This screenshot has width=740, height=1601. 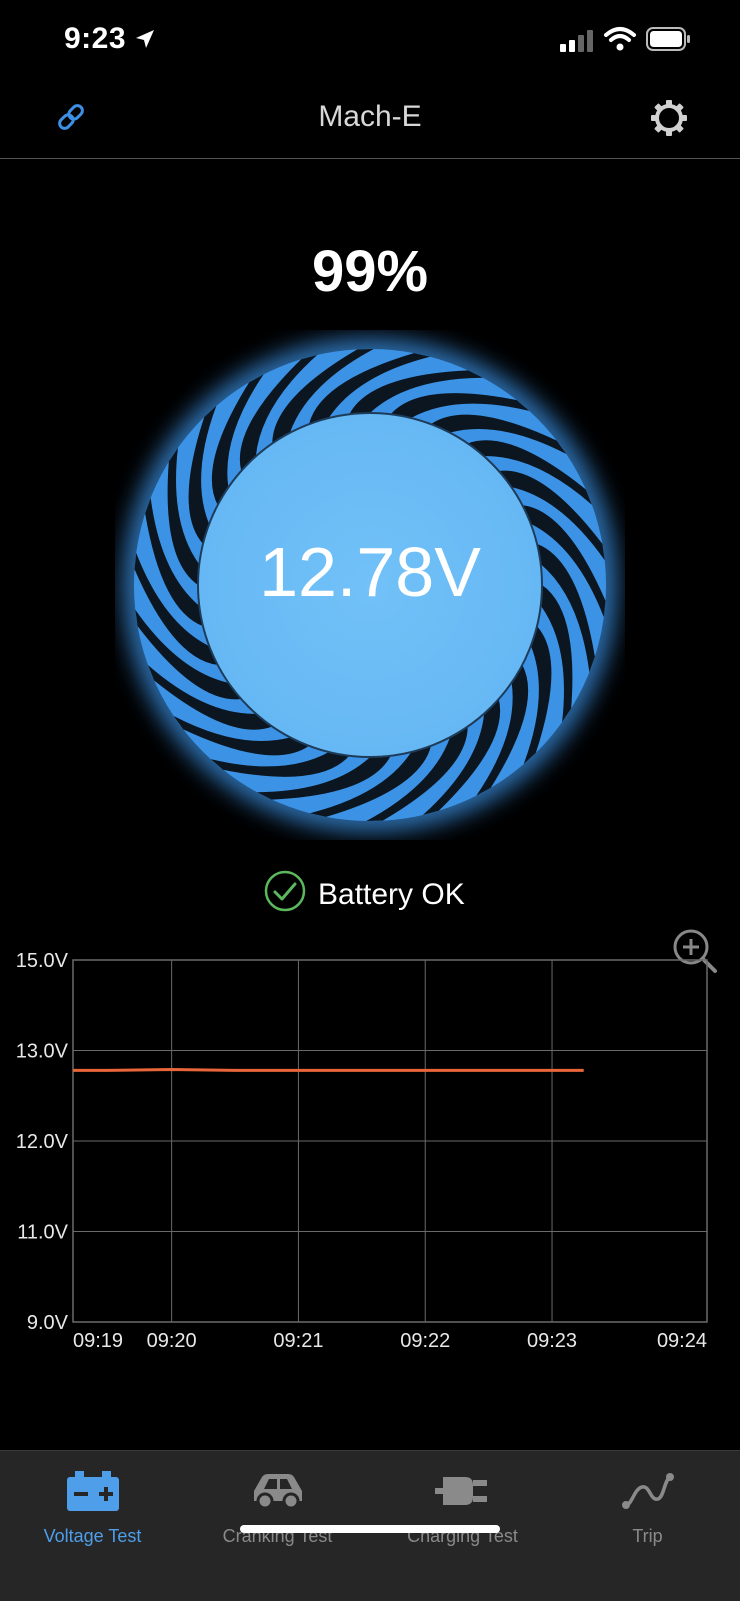 What do you see at coordinates (620, 39) in the screenshot?
I see `wifi-icon` at bounding box center [620, 39].